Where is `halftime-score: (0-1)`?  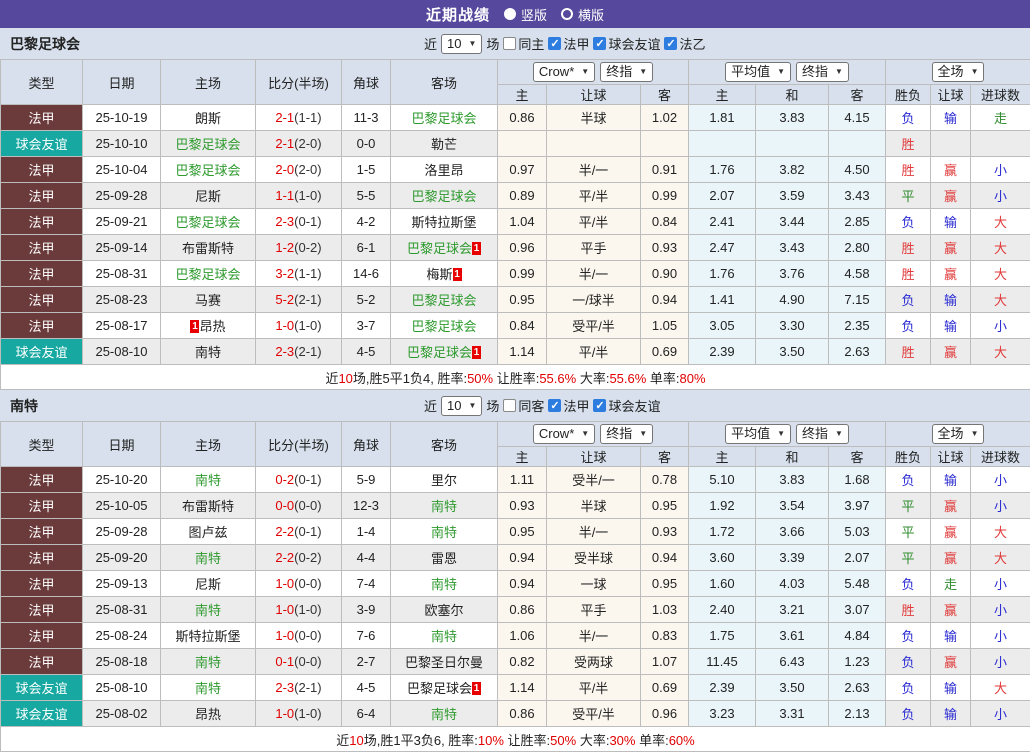 halftime-score: (0-1) is located at coordinates (307, 531).